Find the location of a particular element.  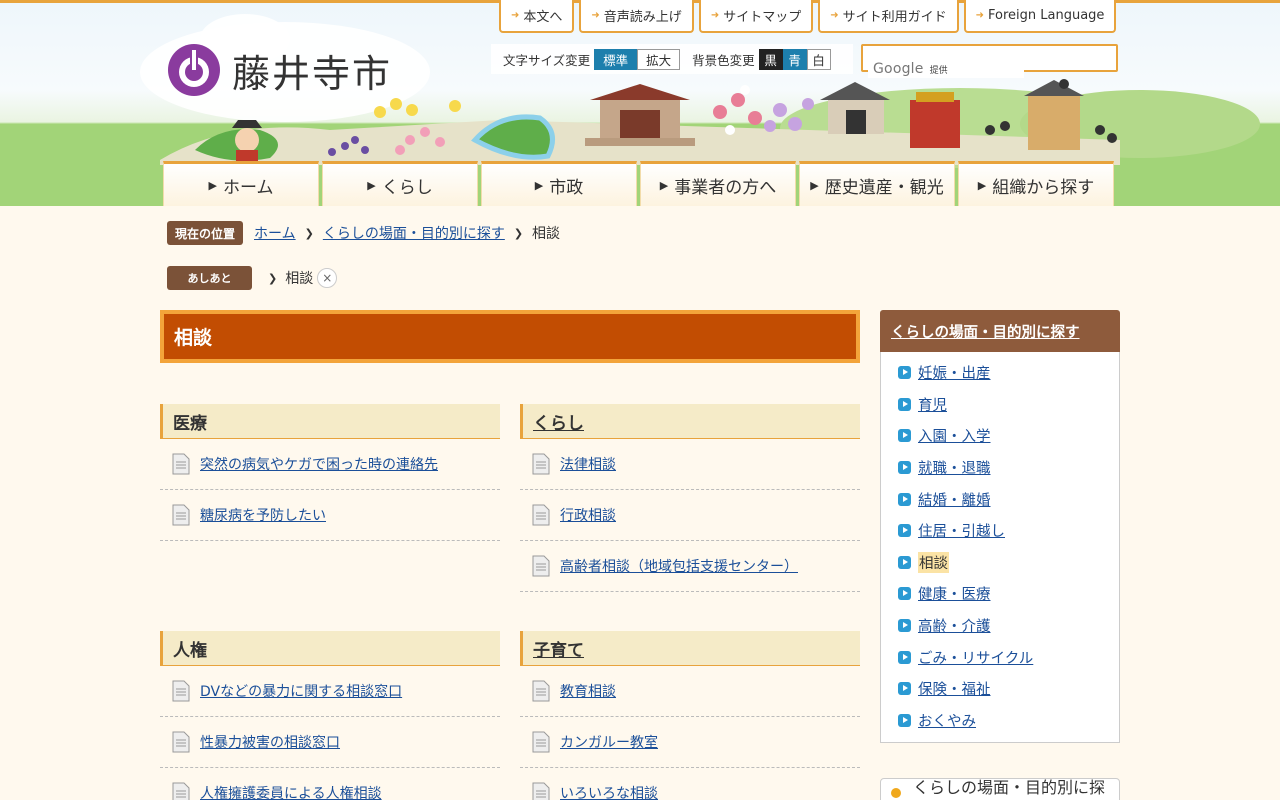

sidebar-item-elderly-care: 高齢・介護 is located at coordinates (1000, 626).